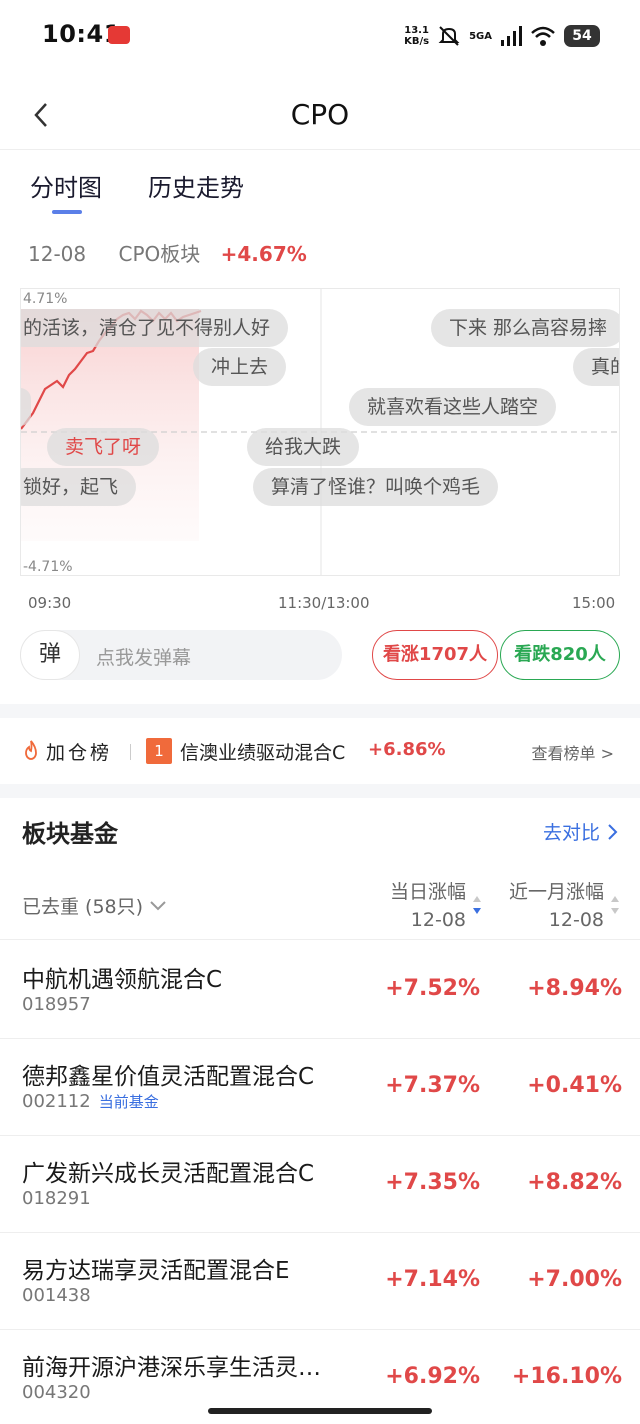 The image size is (640, 1424). Describe the element at coordinates (94, 905) in the screenshot. I see `dedupe-filter: 已去重 (58只)` at that location.